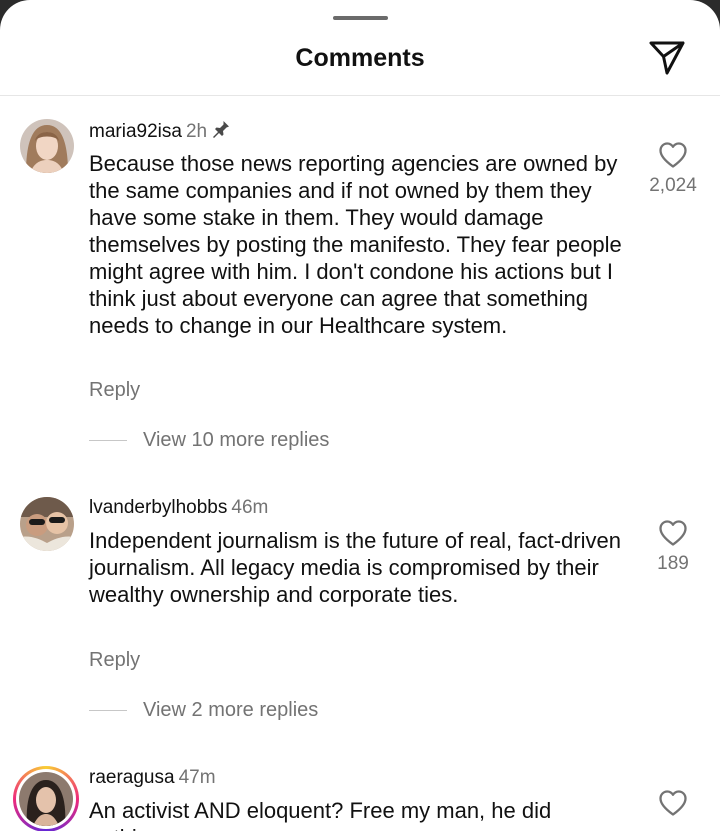 The image size is (720, 831). Describe the element at coordinates (360, 95) in the screenshot. I see `header-divider` at that location.